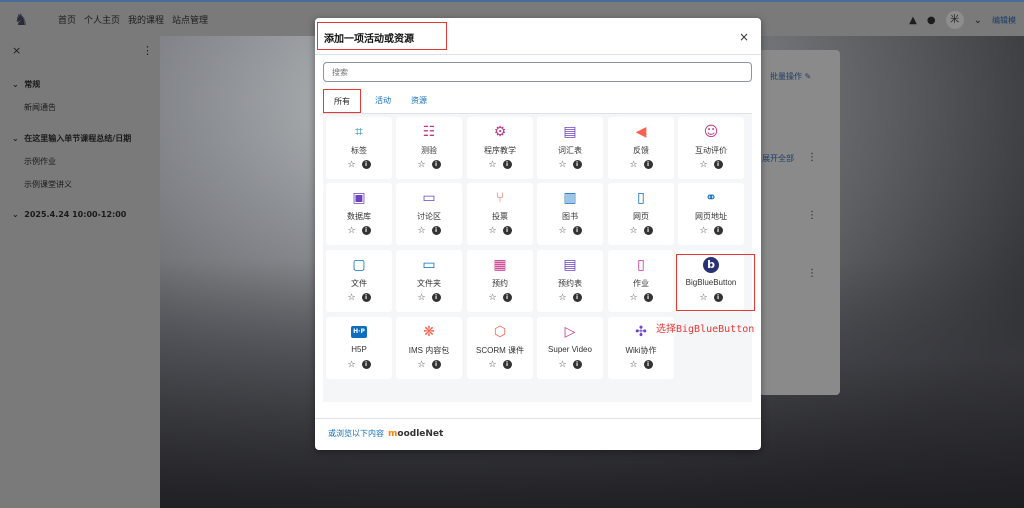  Describe the element at coordinates (778, 158) in the screenshot. I see `expand-all-link: 展开全部` at that location.